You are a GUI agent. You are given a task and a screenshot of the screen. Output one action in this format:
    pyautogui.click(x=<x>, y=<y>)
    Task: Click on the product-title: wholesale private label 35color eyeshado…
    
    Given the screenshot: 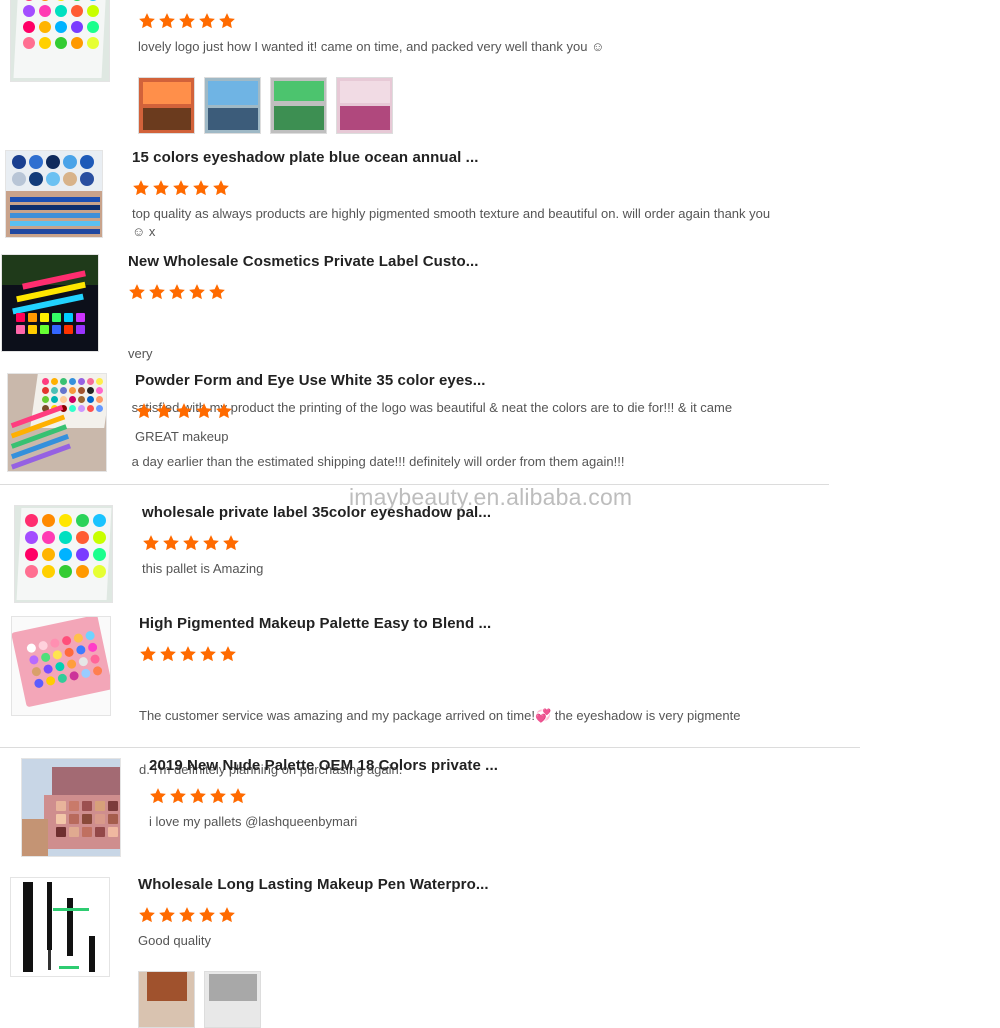 What is the action you would take?
    pyautogui.click(x=316, y=512)
    